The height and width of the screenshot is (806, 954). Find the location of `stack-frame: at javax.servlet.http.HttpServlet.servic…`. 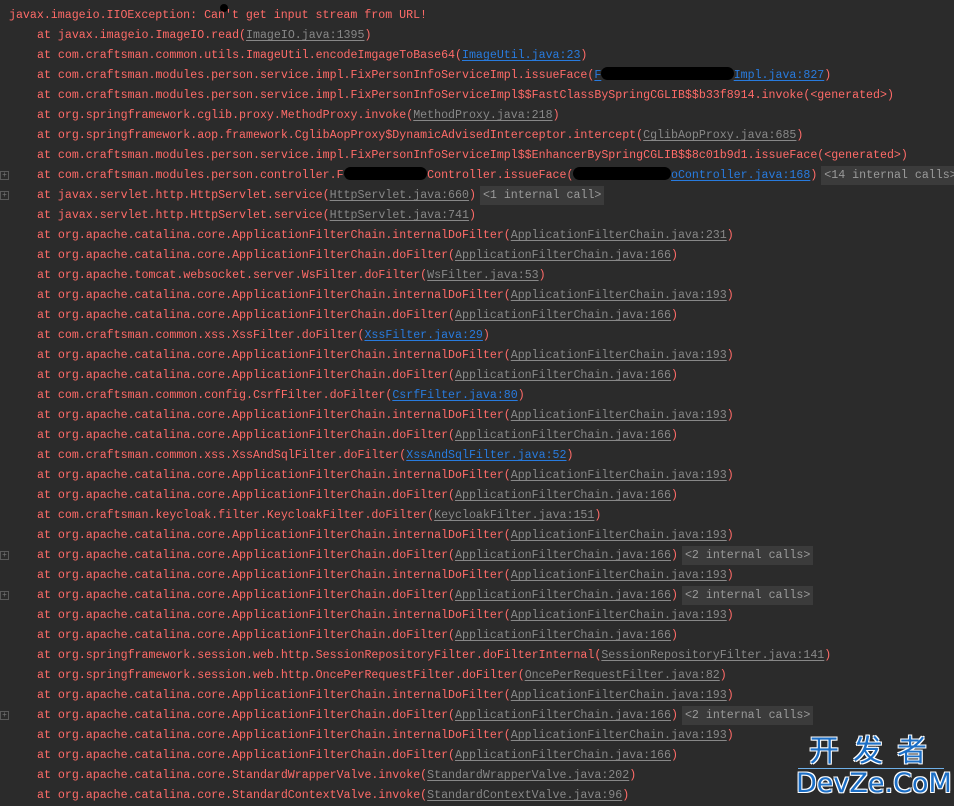

stack-frame: at javax.servlet.http.HttpServlet.servic… is located at coordinates (477, 216).